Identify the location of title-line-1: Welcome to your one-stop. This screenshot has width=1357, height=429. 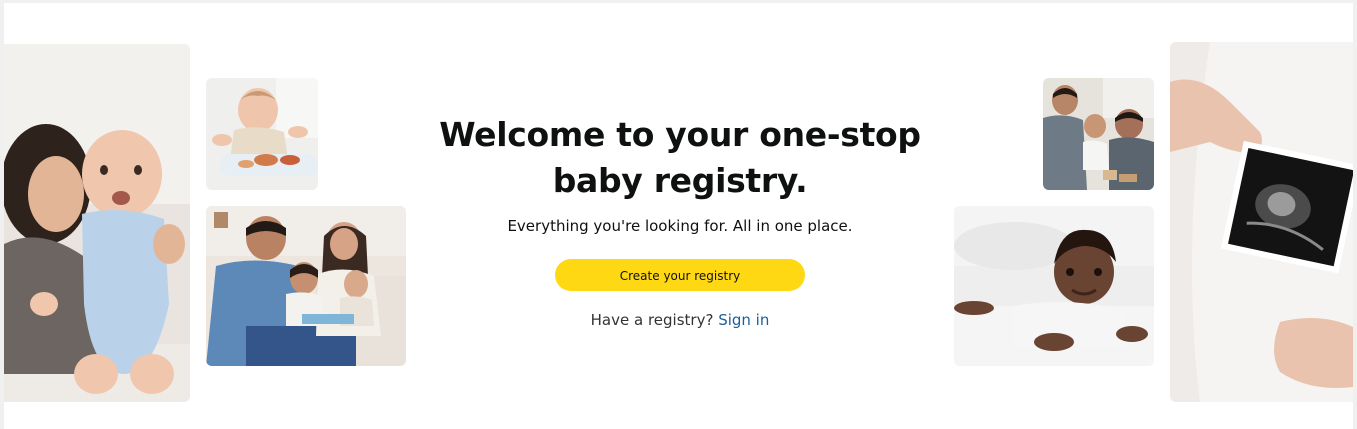
(680, 134).